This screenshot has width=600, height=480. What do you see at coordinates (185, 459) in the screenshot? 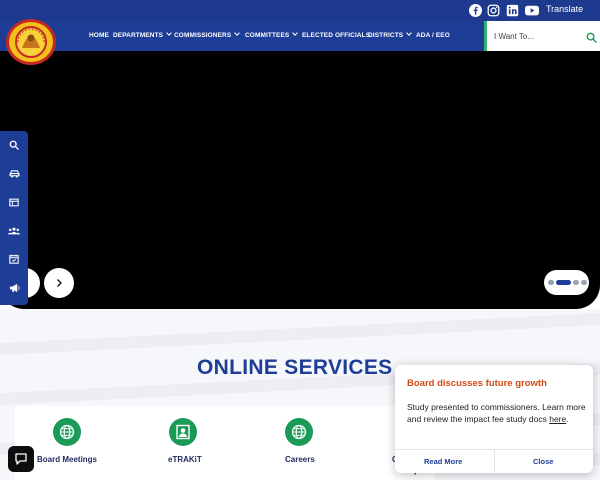
I see `service-label: eTRAKiT` at bounding box center [185, 459].